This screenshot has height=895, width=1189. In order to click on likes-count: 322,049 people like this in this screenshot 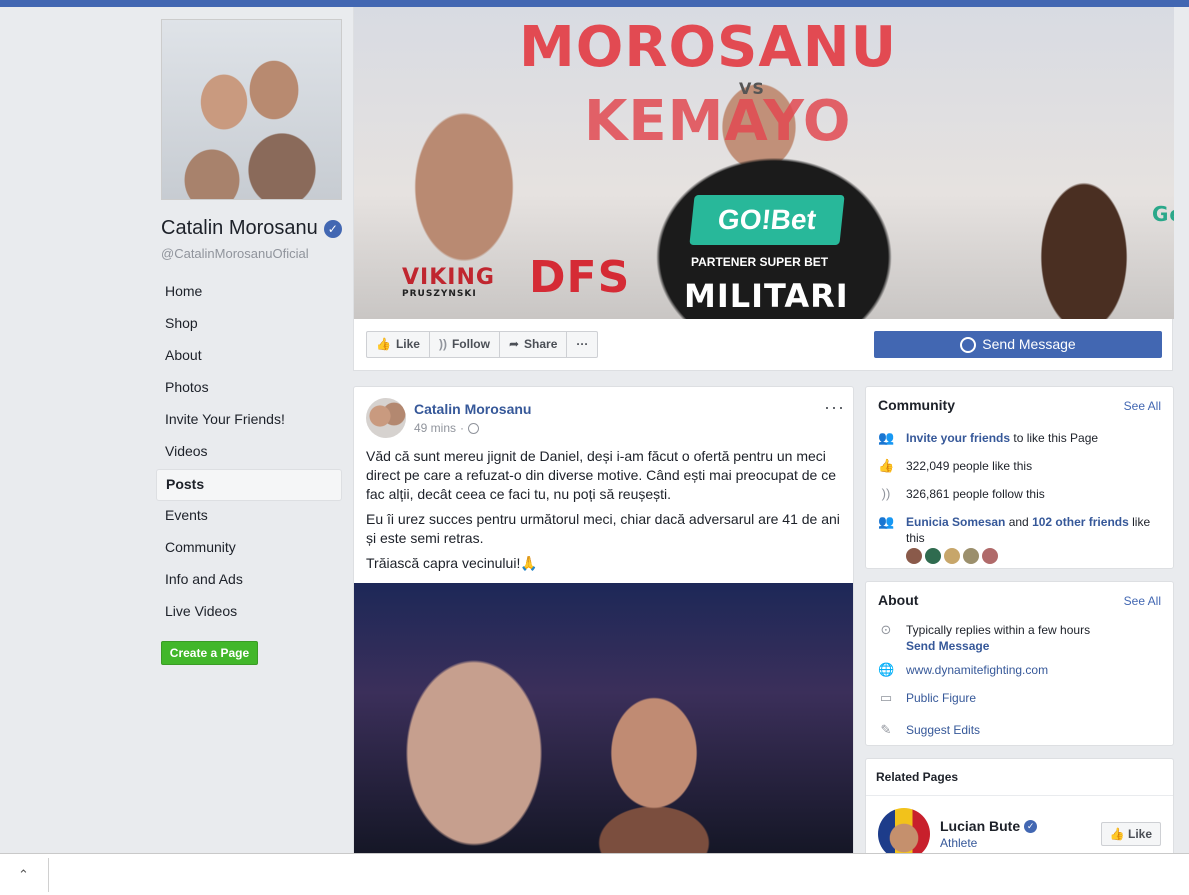, I will do `click(969, 466)`.